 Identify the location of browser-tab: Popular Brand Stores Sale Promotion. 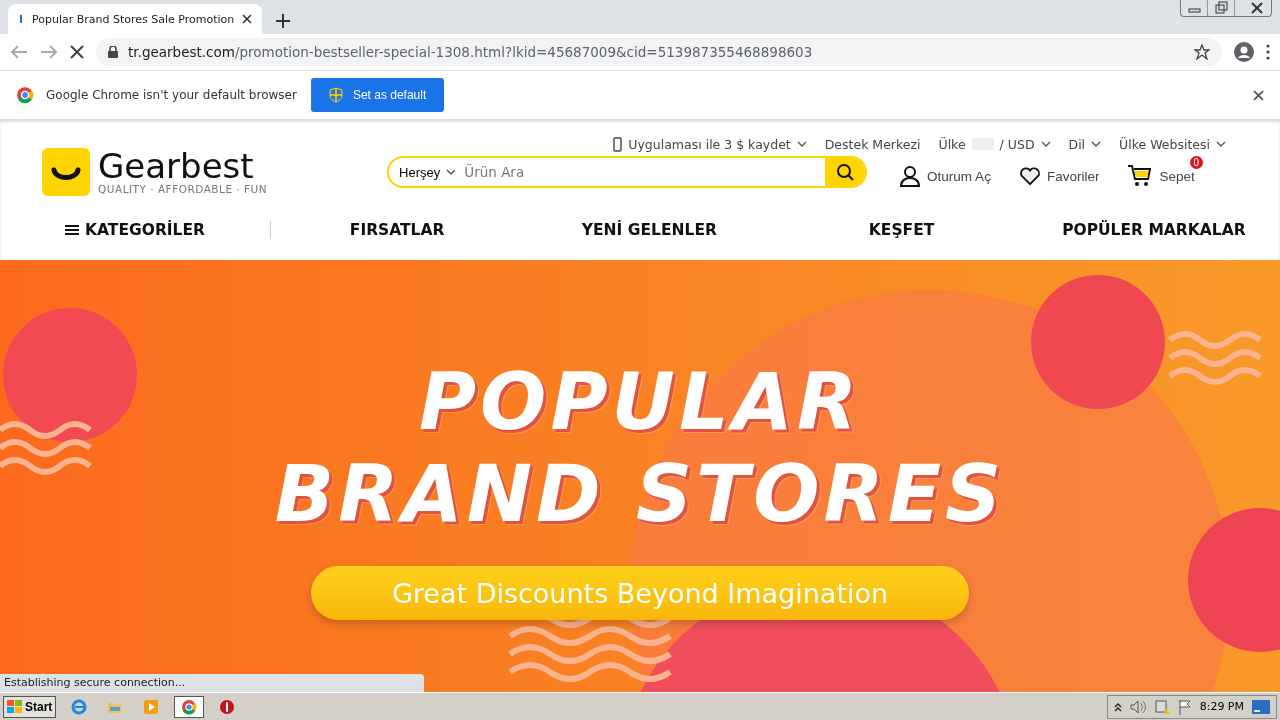
(135, 19).